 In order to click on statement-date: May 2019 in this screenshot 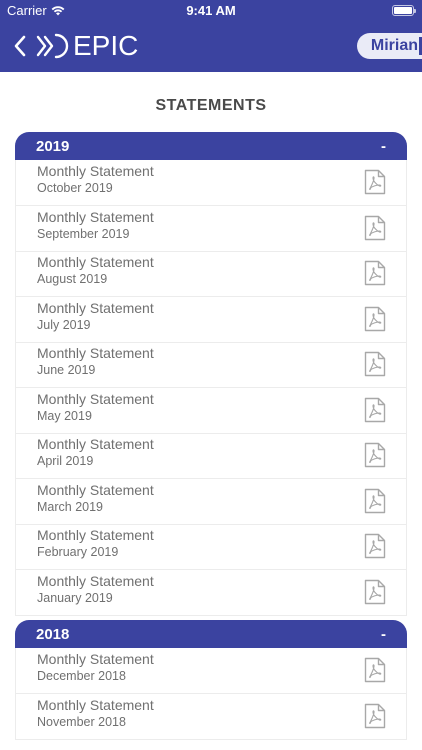, I will do `click(64, 416)`.